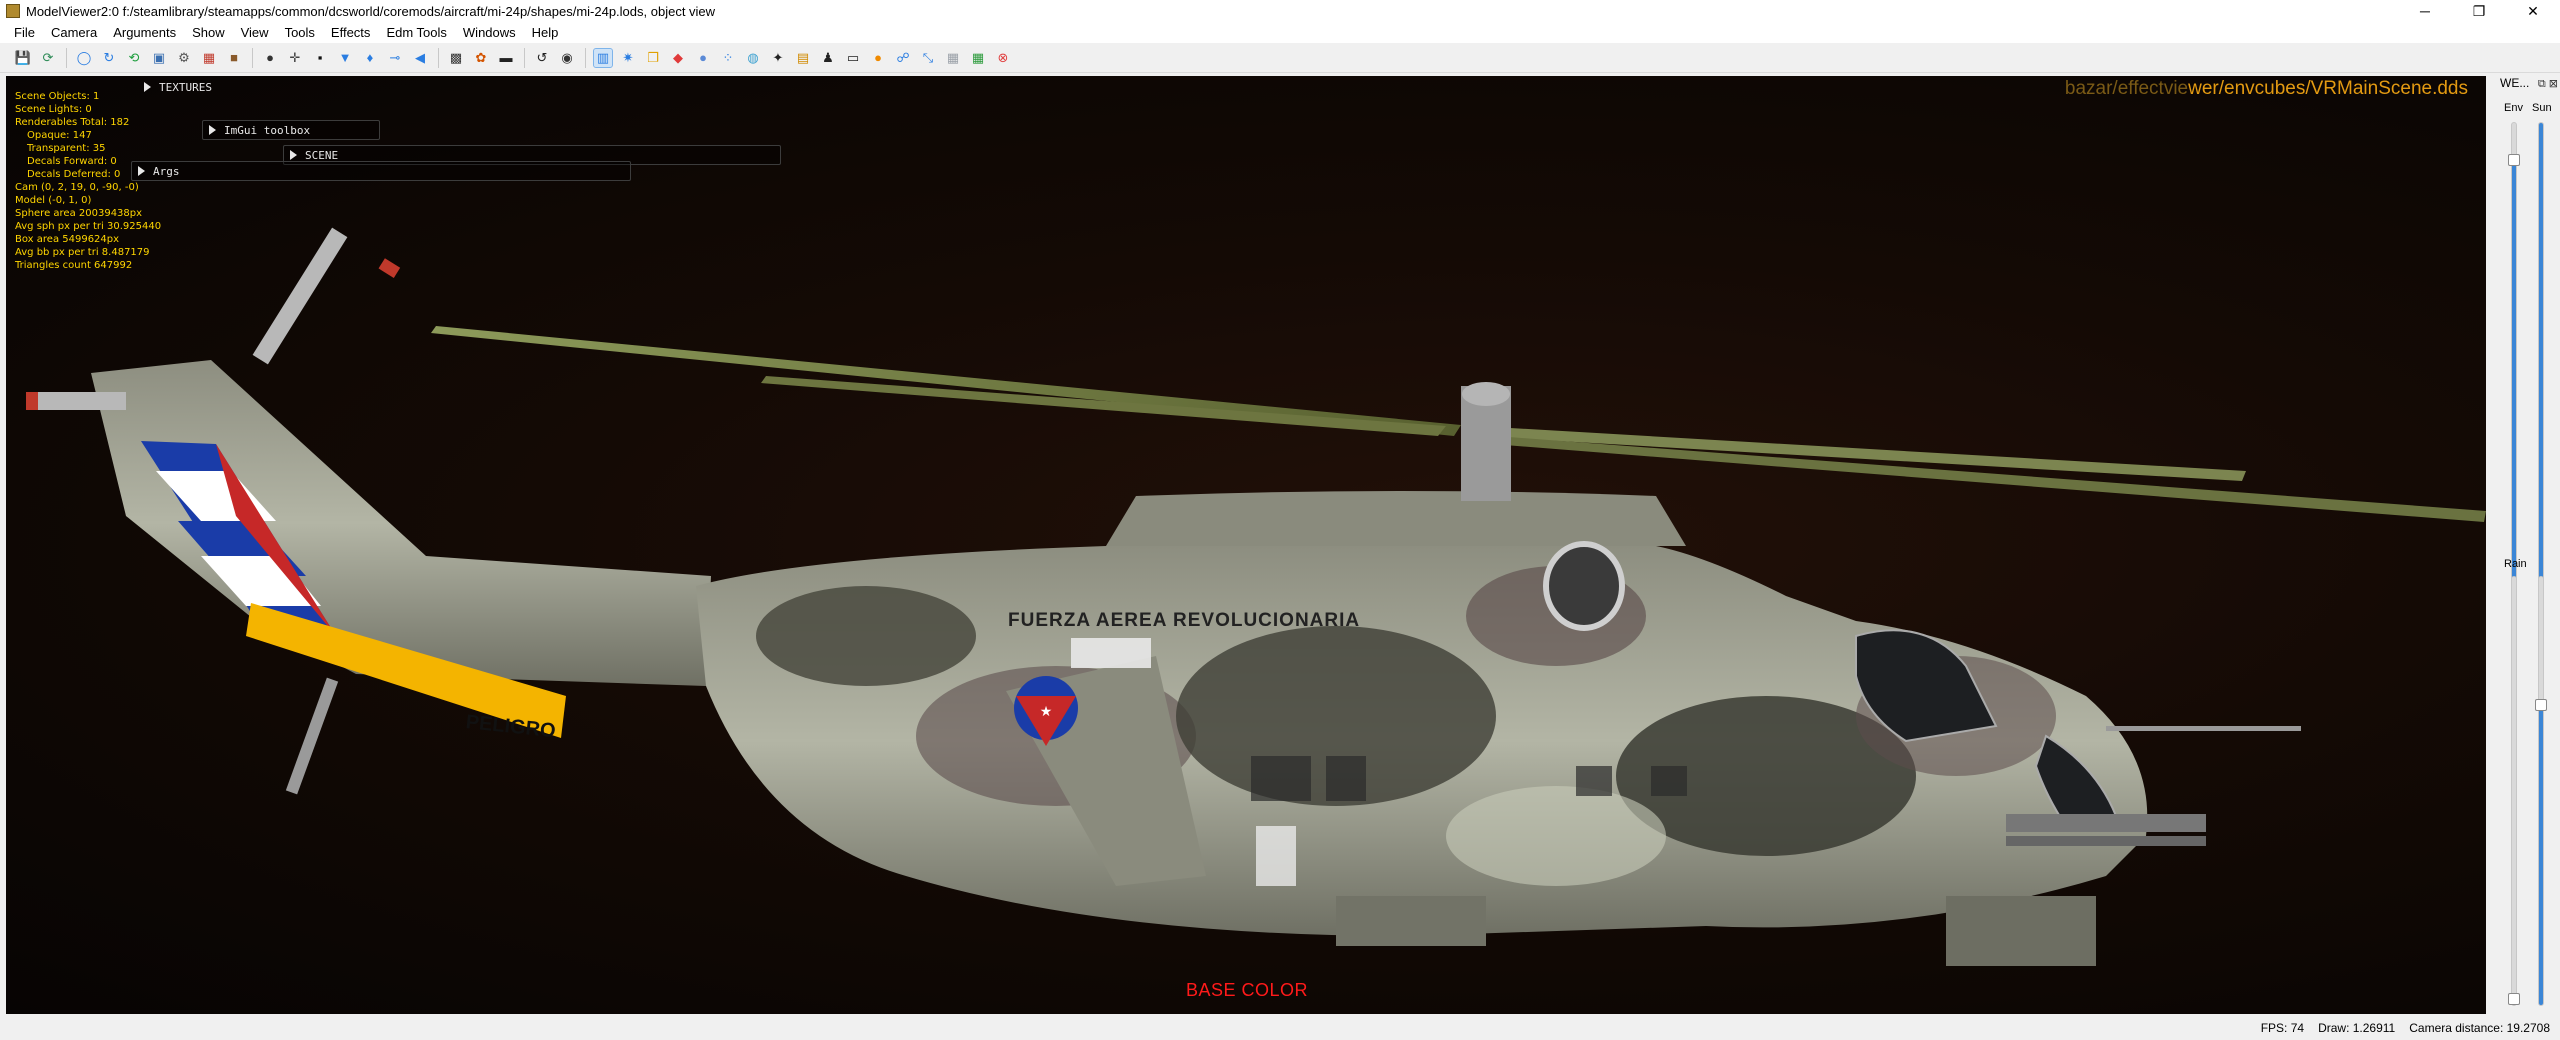 This screenshot has width=2560, height=1040. I want to click on reload-icon: ⟳, so click(48, 58).